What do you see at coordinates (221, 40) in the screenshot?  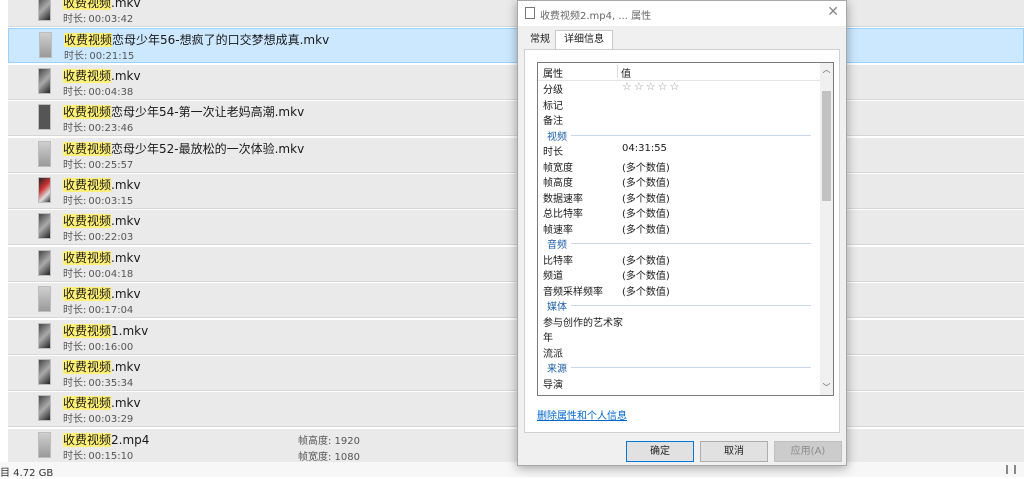 I see `file-name-rest: 恋母少年56-想疯了的口交梦想成真.mkv` at bounding box center [221, 40].